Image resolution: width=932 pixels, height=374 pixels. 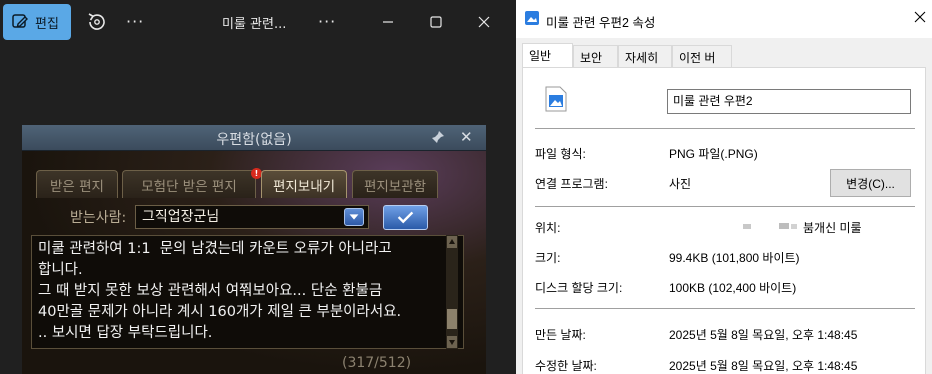 What do you see at coordinates (601, 23) in the screenshot?
I see `dialog-title: 미룰 관련 우편2 속성` at bounding box center [601, 23].